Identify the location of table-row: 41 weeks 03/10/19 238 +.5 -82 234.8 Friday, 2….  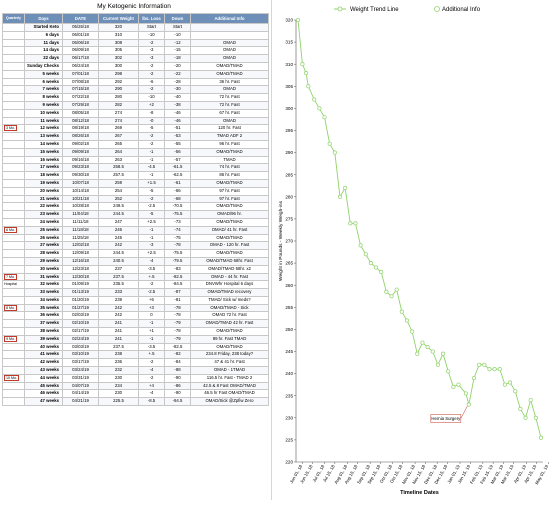
(135, 355).